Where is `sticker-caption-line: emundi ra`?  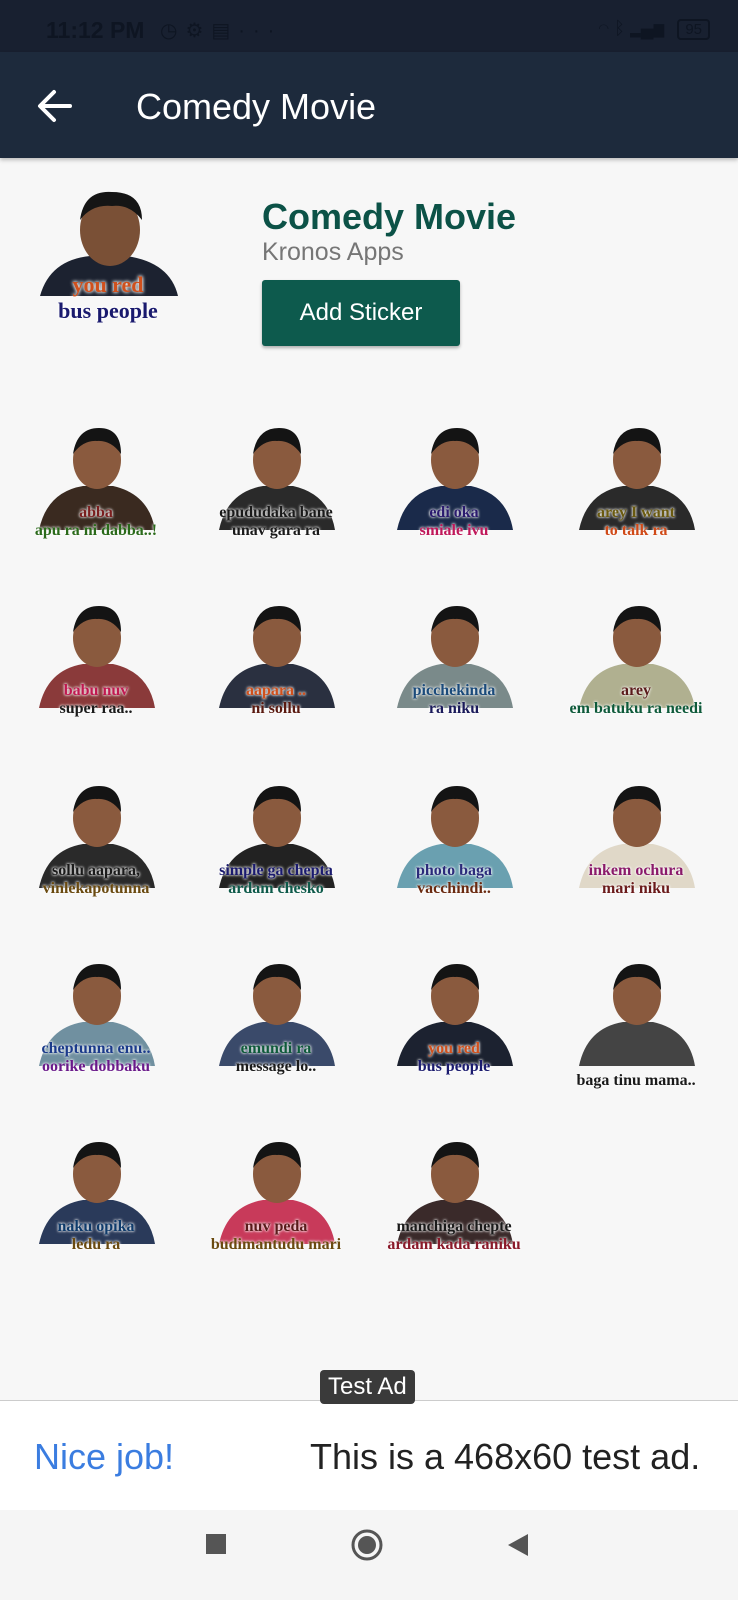 sticker-caption-line: emundi ra is located at coordinates (276, 1048).